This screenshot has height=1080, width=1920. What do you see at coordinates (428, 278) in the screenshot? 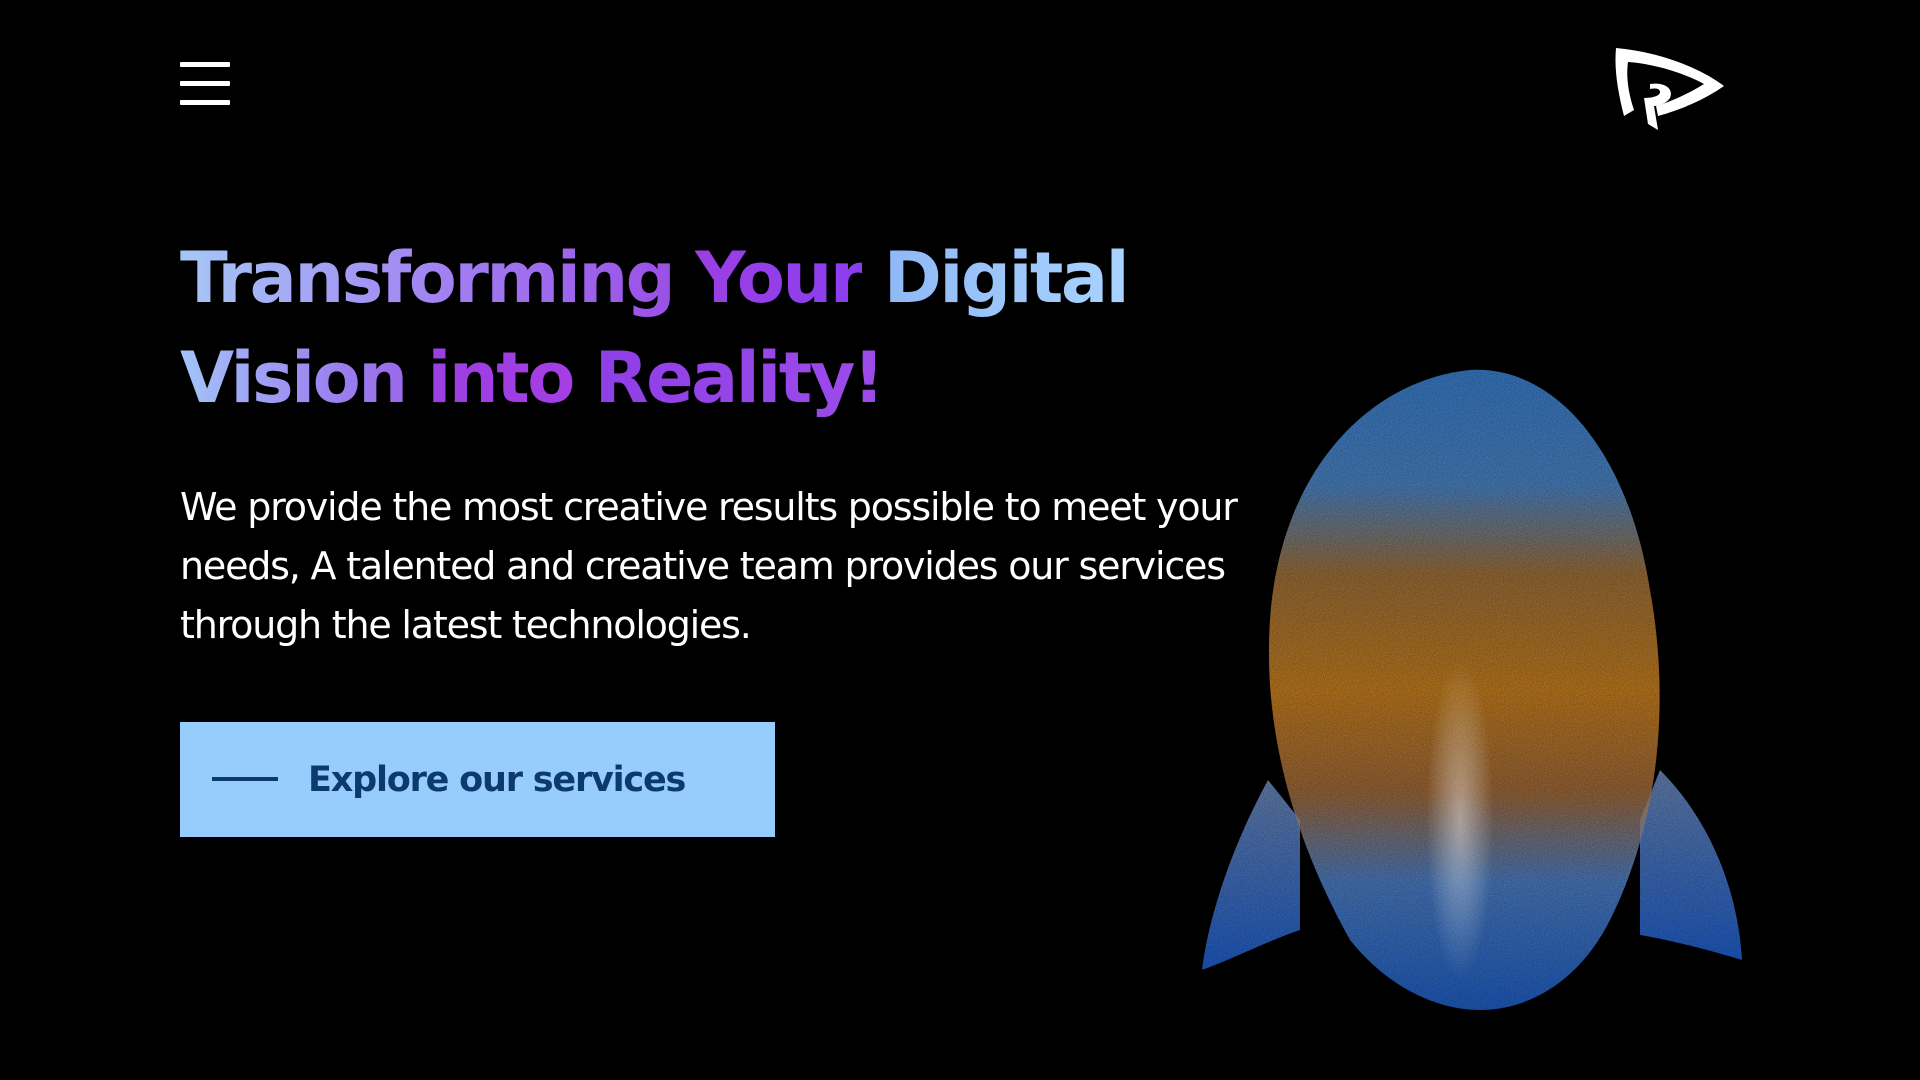
I see `headline-word: Transforming` at bounding box center [428, 278].